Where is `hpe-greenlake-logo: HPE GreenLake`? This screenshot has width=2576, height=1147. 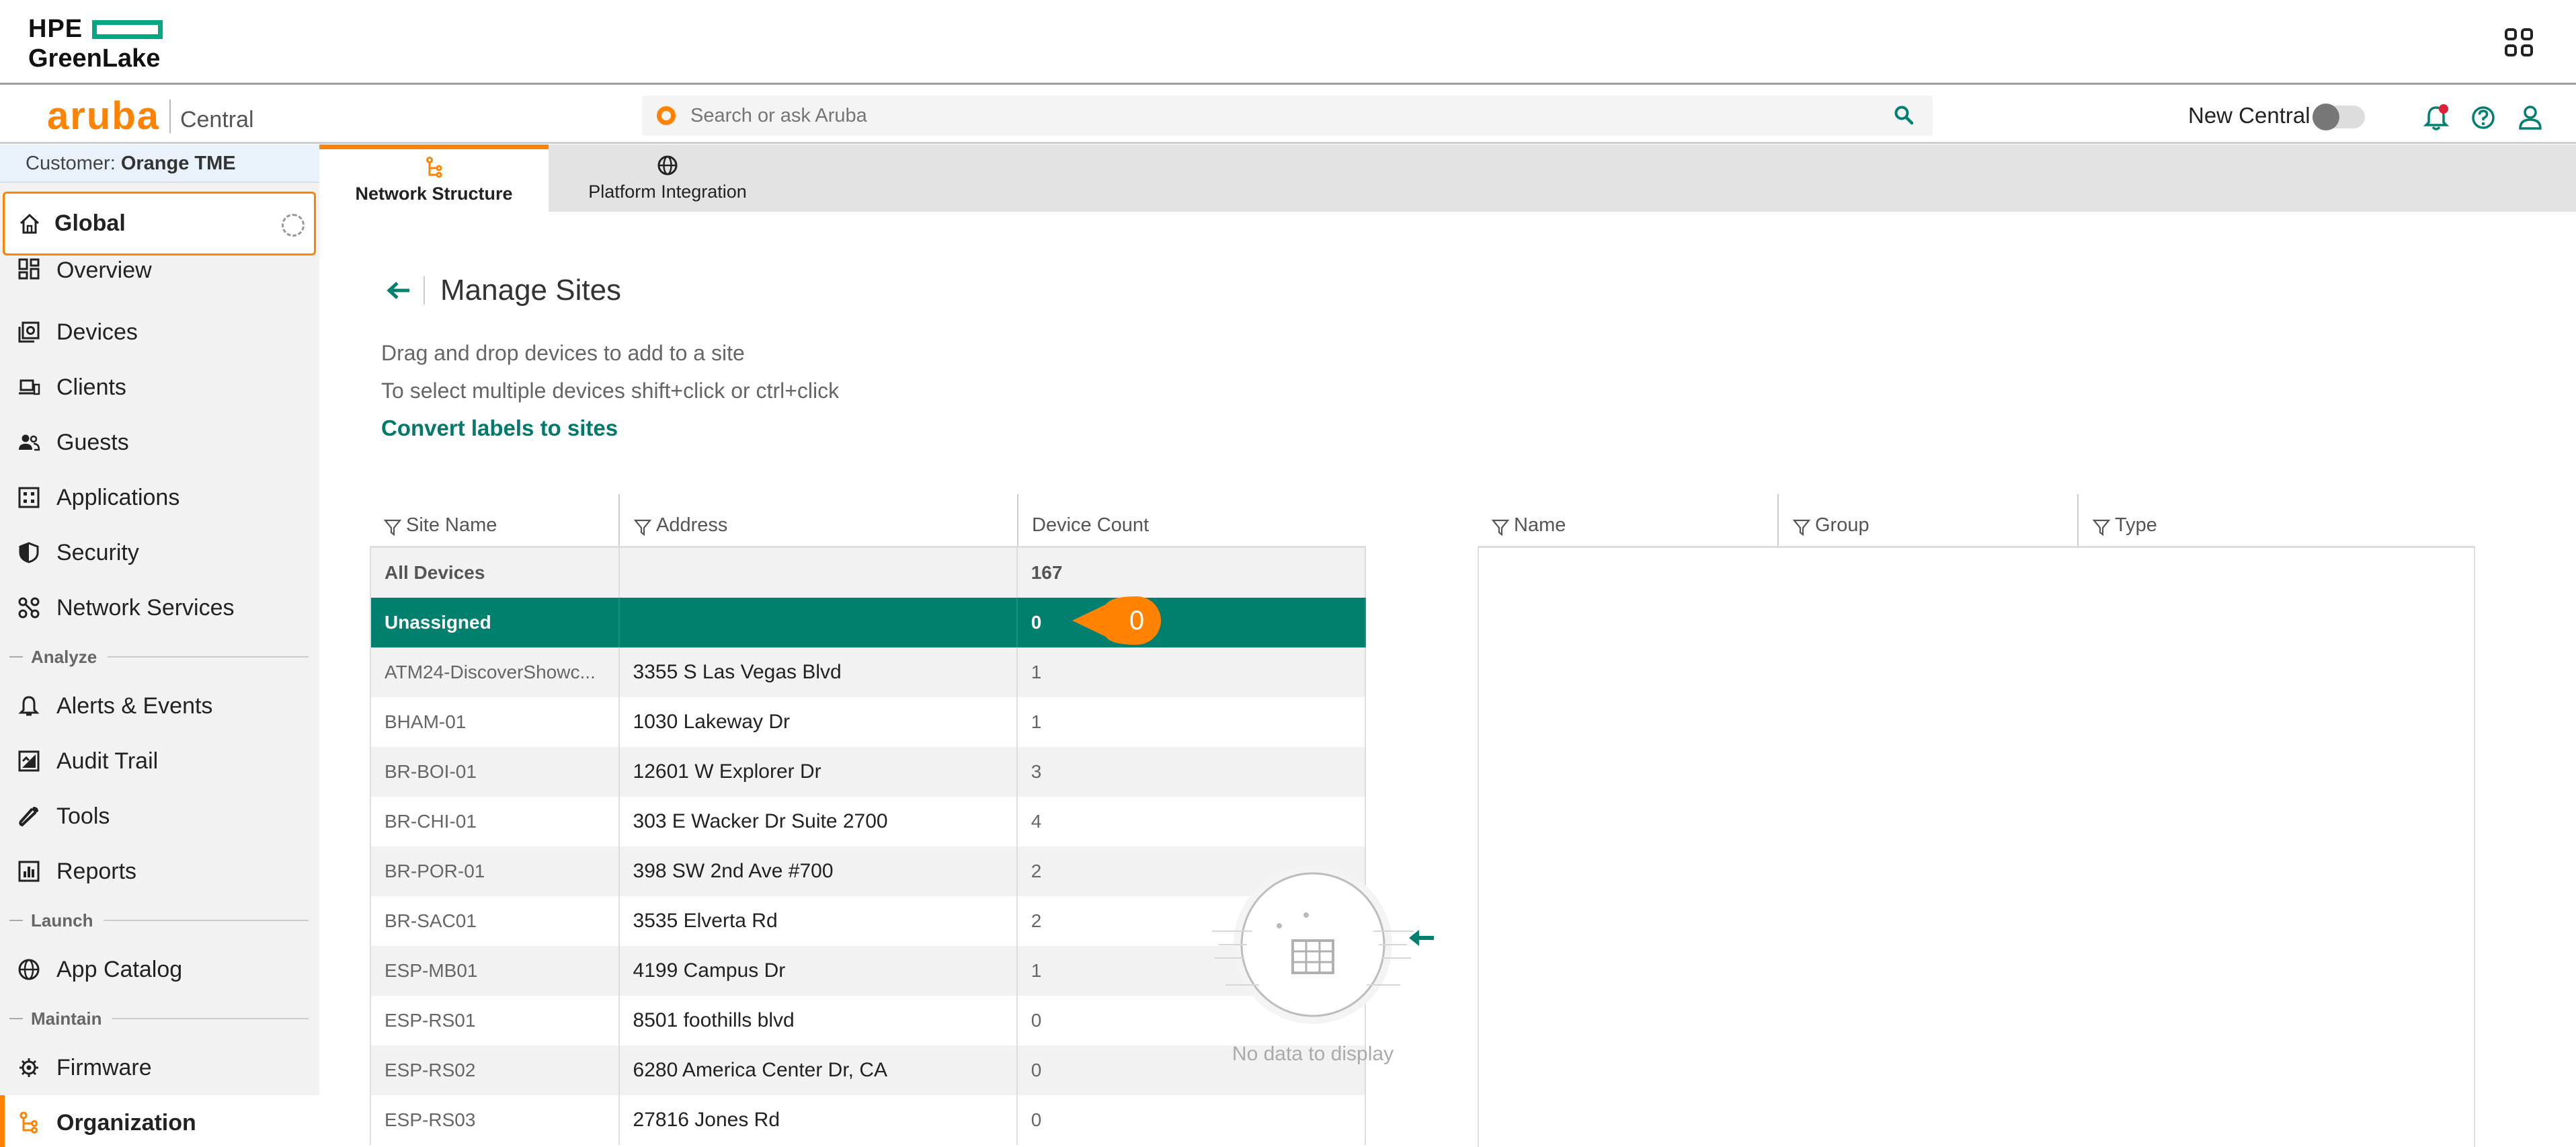
hpe-greenlake-logo: HPE GreenLake is located at coordinates (95, 44).